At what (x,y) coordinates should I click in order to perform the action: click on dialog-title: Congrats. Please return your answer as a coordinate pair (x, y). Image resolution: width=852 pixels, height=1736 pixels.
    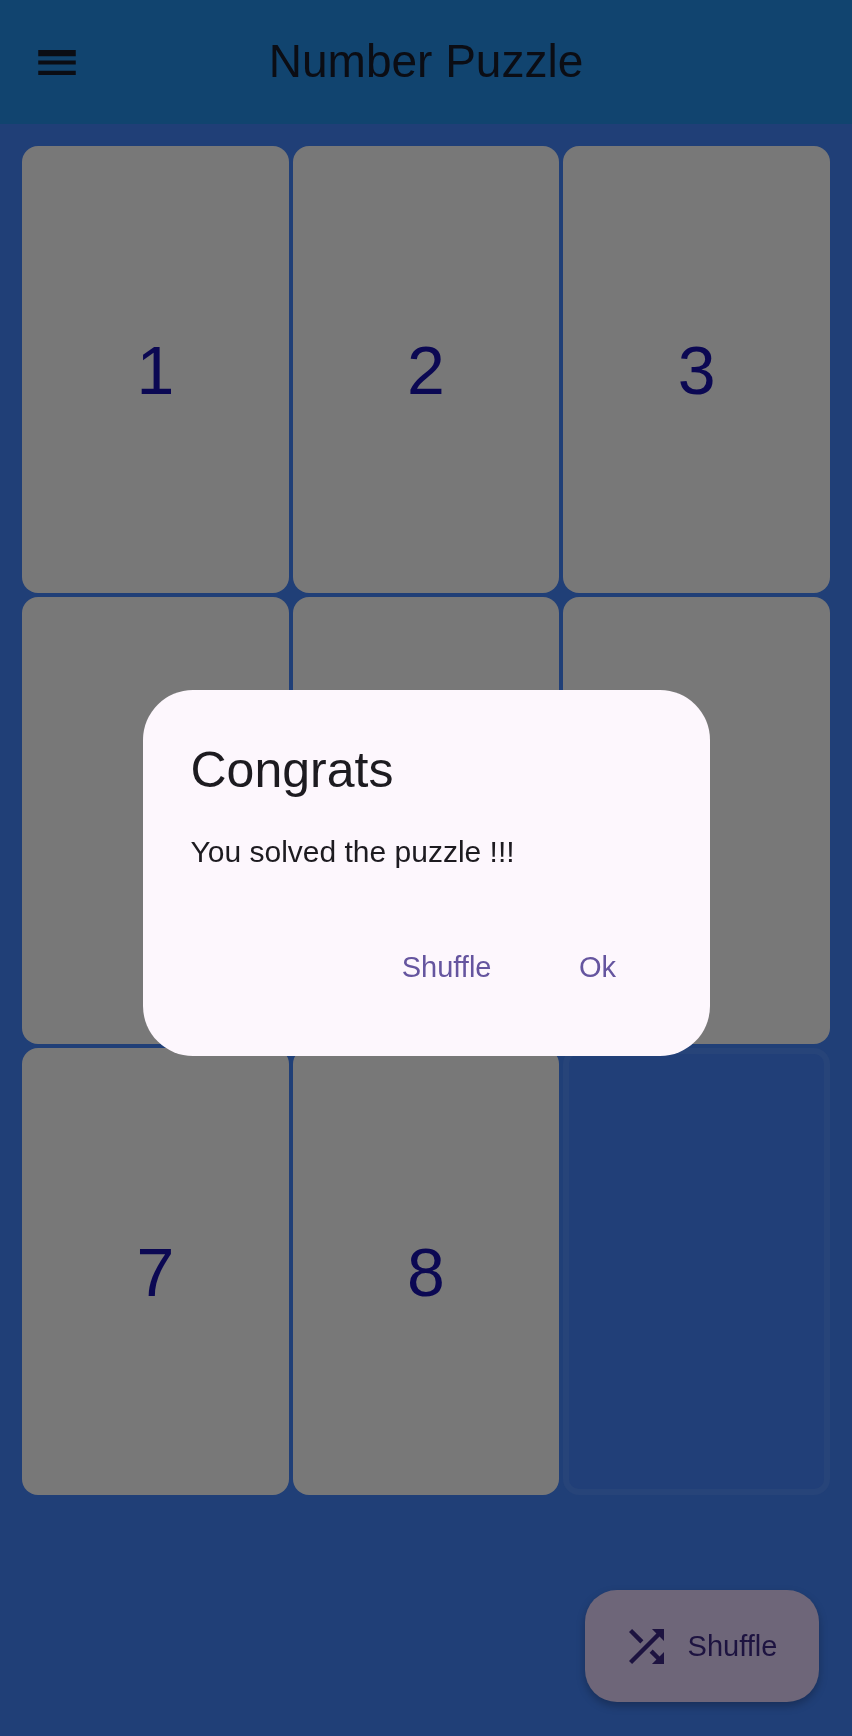
    Looking at the image, I should click on (292, 770).